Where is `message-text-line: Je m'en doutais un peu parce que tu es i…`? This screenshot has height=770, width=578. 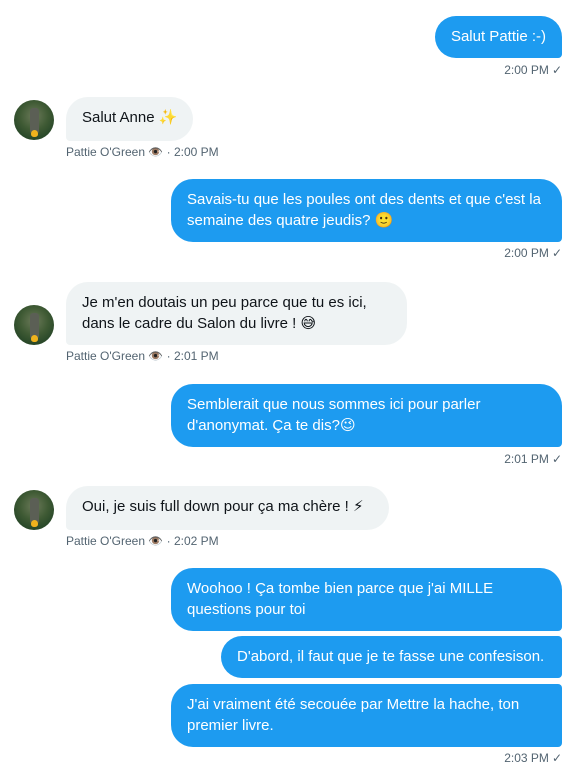 message-text-line: Je m'en doutais un peu parce que tu es i… is located at coordinates (224, 302).